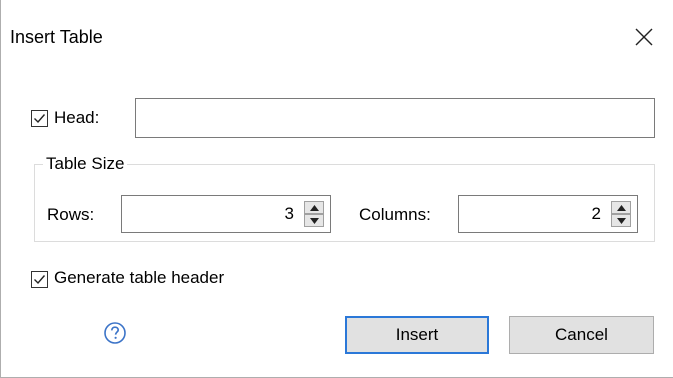 The width and height of the screenshot is (673, 378). I want to click on columns-label: Columns:, so click(395, 214).